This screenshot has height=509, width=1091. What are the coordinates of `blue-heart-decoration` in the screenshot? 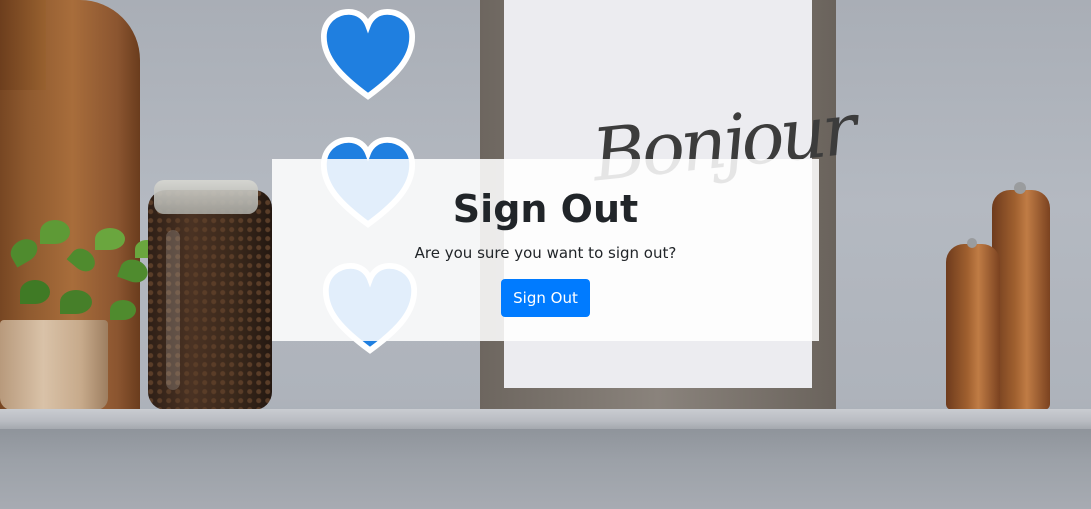 It's located at (368, 54).